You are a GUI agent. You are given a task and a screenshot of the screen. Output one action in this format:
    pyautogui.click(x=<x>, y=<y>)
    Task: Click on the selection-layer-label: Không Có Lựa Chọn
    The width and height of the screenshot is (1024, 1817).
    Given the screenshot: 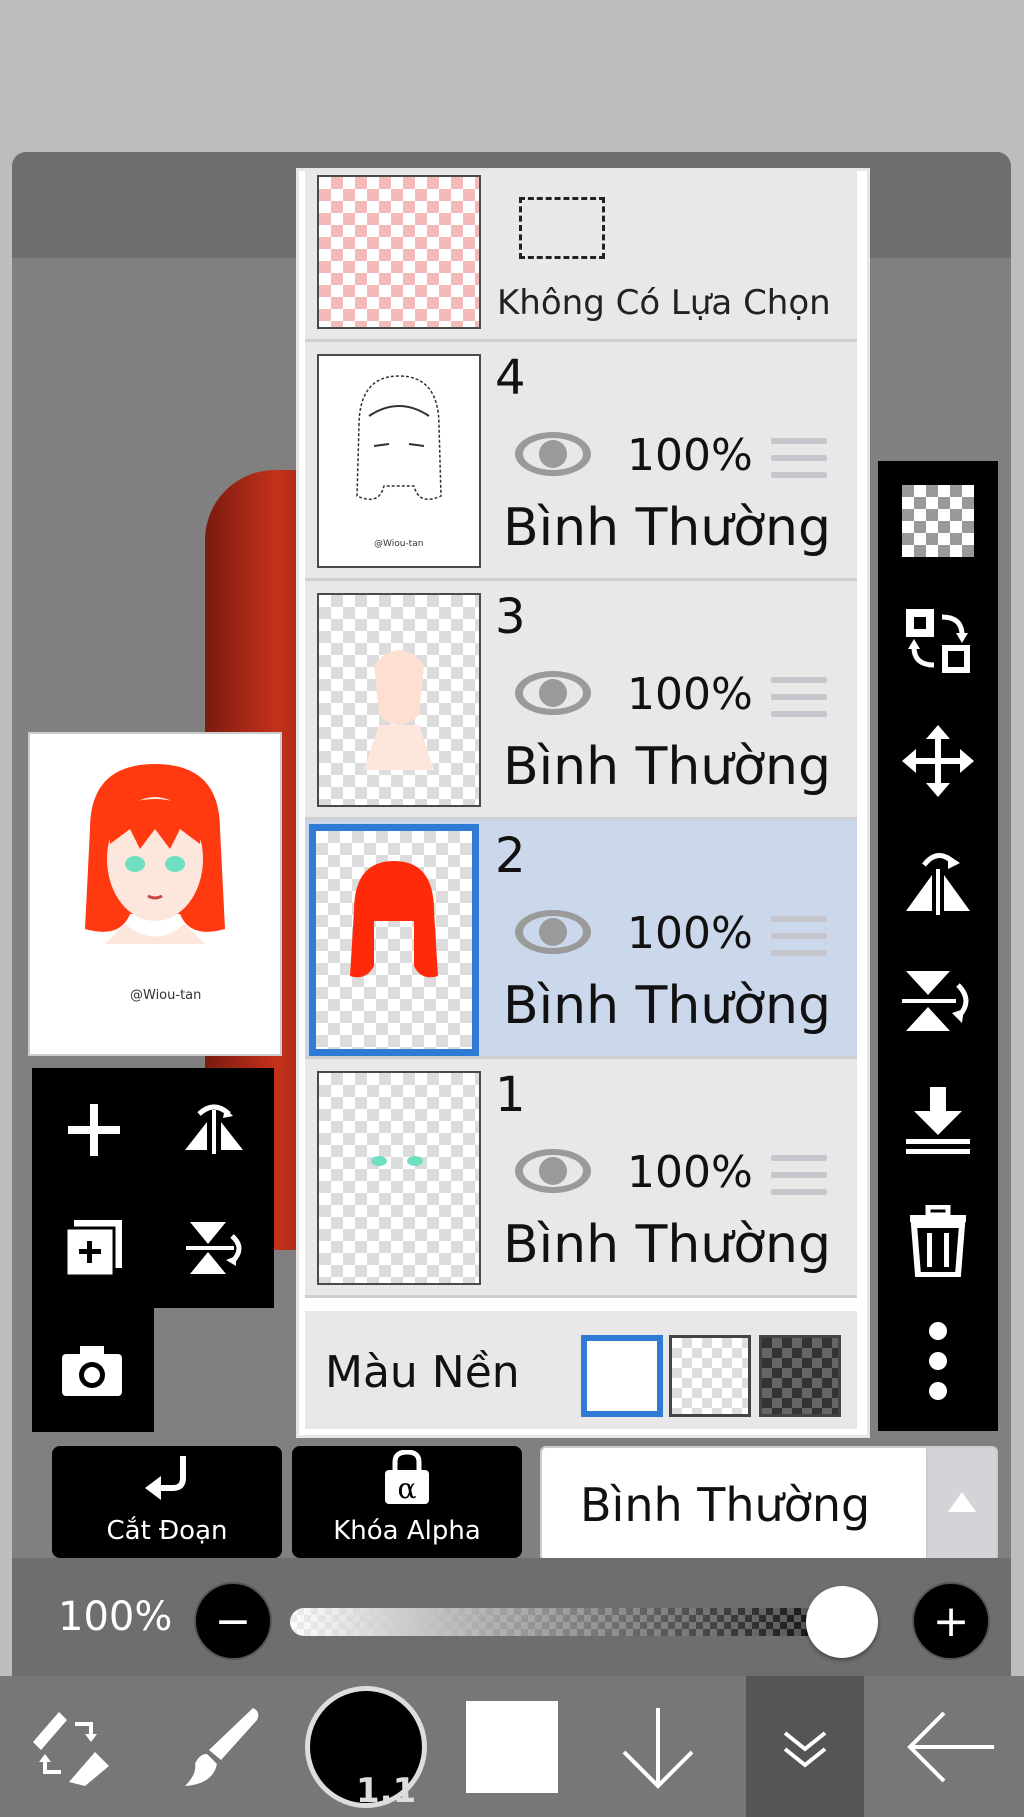 What is the action you would take?
    pyautogui.click(x=664, y=303)
    